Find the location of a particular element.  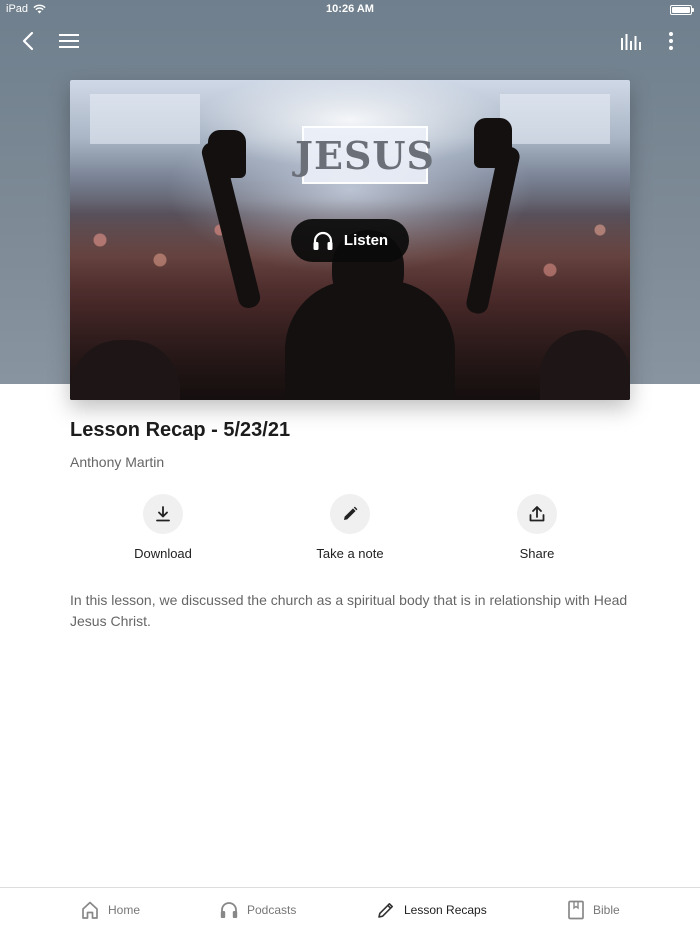

stage-screen-right is located at coordinates (555, 119).